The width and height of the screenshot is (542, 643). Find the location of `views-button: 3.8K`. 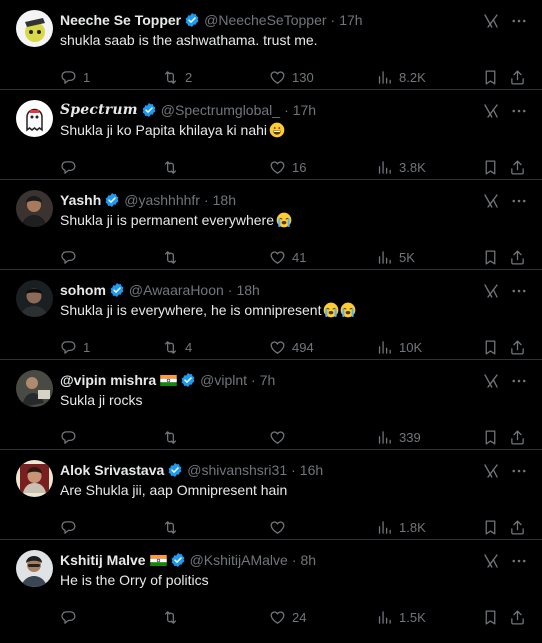

views-button: 3.8K is located at coordinates (401, 167).